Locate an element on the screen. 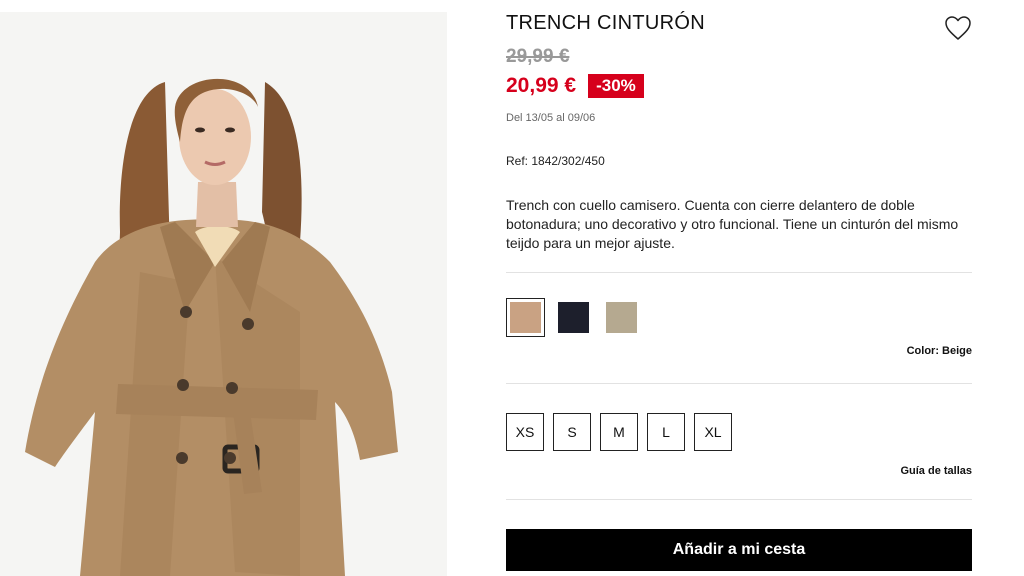  size-option-s: S is located at coordinates (572, 432).